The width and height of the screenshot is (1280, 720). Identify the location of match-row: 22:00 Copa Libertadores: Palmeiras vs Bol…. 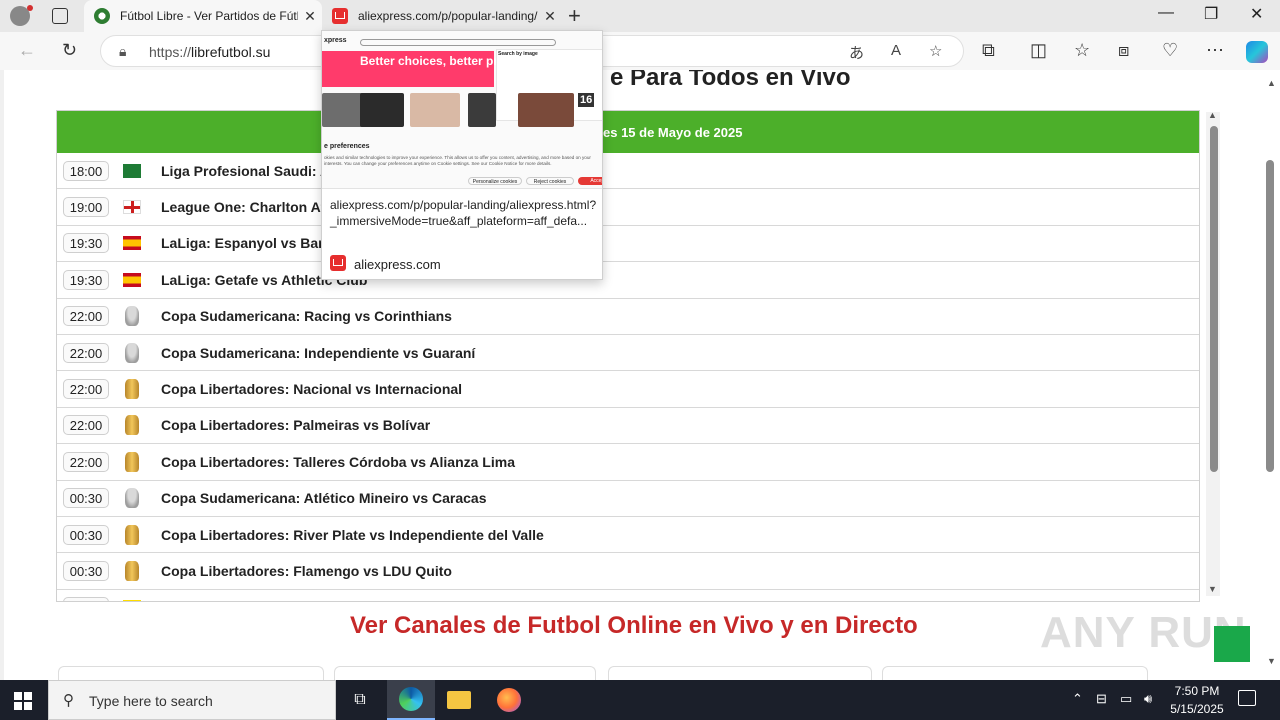
(628, 426).